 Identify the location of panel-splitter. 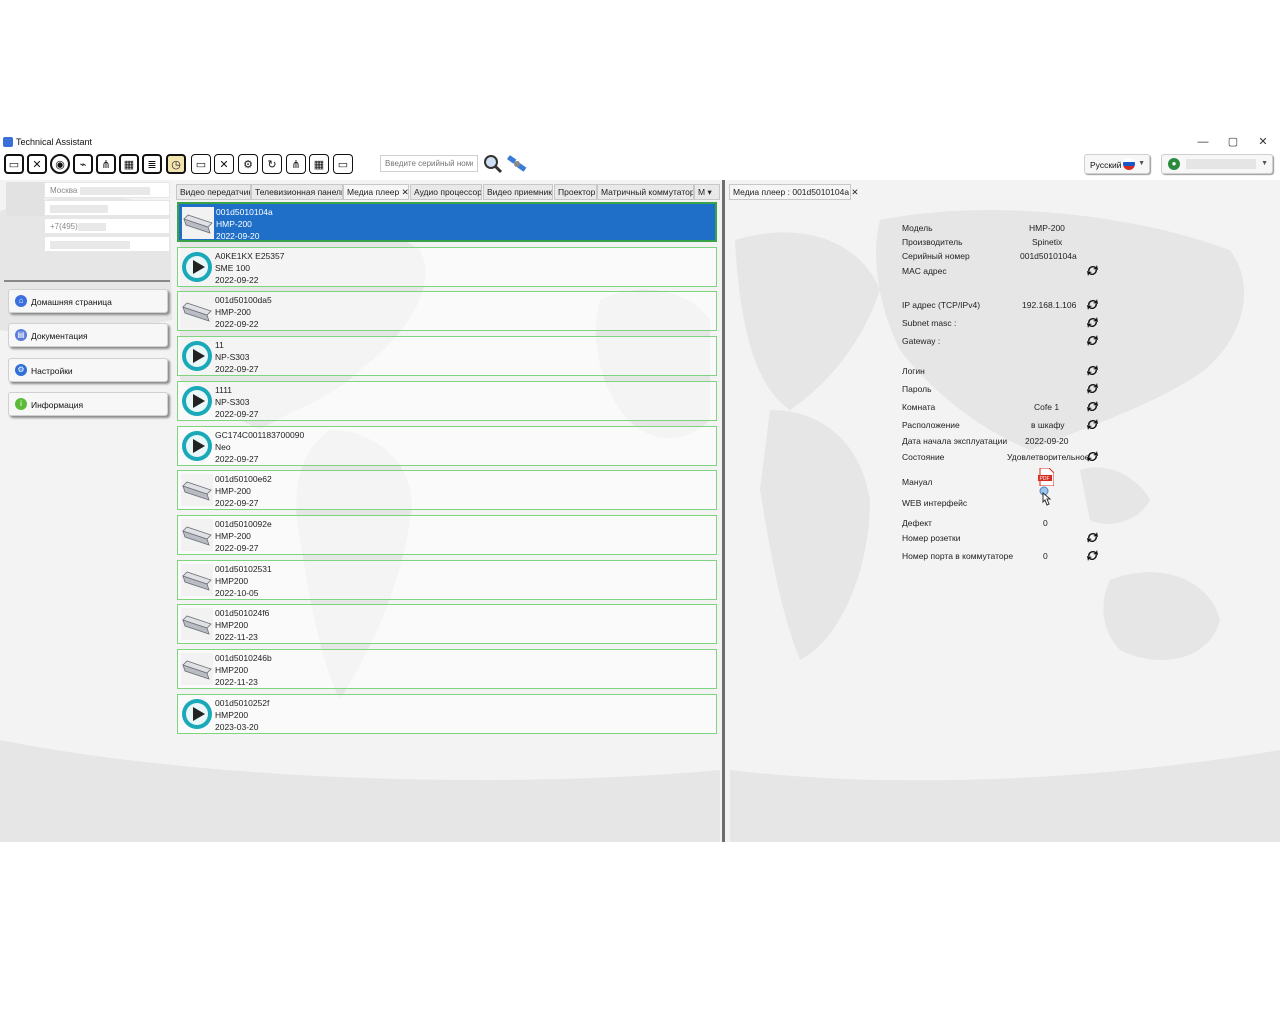
(723, 511).